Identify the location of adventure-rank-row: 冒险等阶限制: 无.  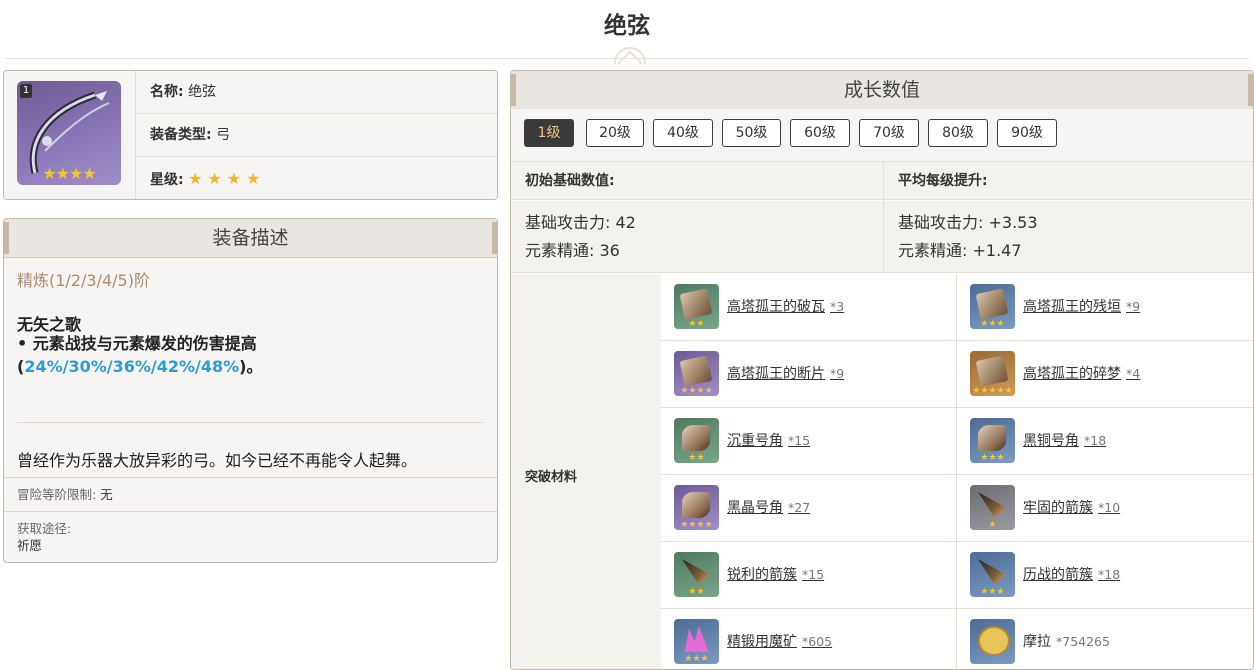
(250, 494).